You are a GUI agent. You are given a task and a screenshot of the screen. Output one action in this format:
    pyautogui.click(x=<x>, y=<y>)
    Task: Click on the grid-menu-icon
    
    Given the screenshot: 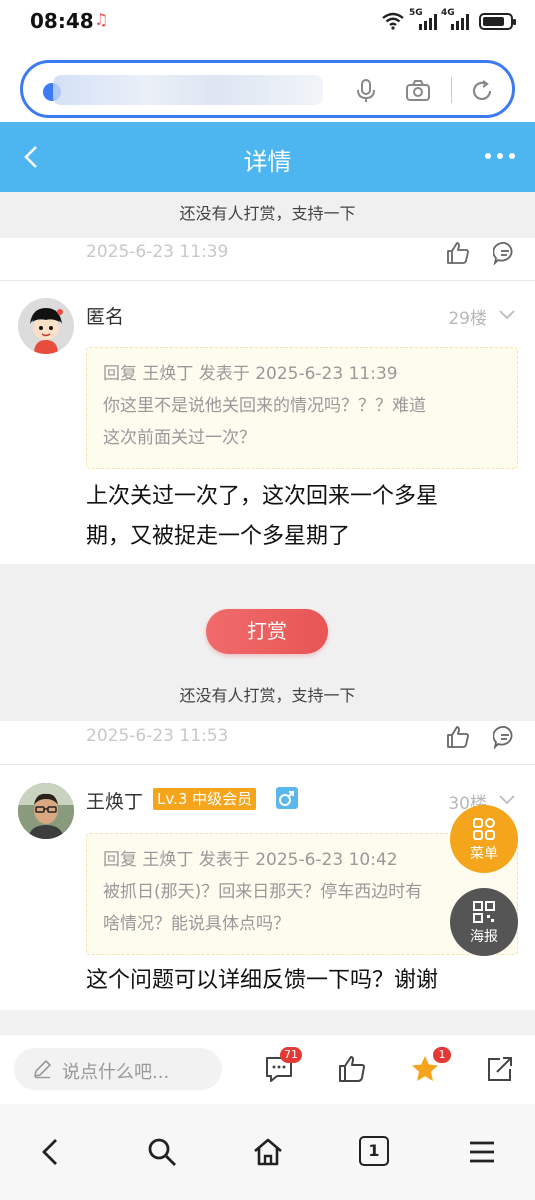 What is the action you would take?
    pyautogui.click(x=484, y=829)
    